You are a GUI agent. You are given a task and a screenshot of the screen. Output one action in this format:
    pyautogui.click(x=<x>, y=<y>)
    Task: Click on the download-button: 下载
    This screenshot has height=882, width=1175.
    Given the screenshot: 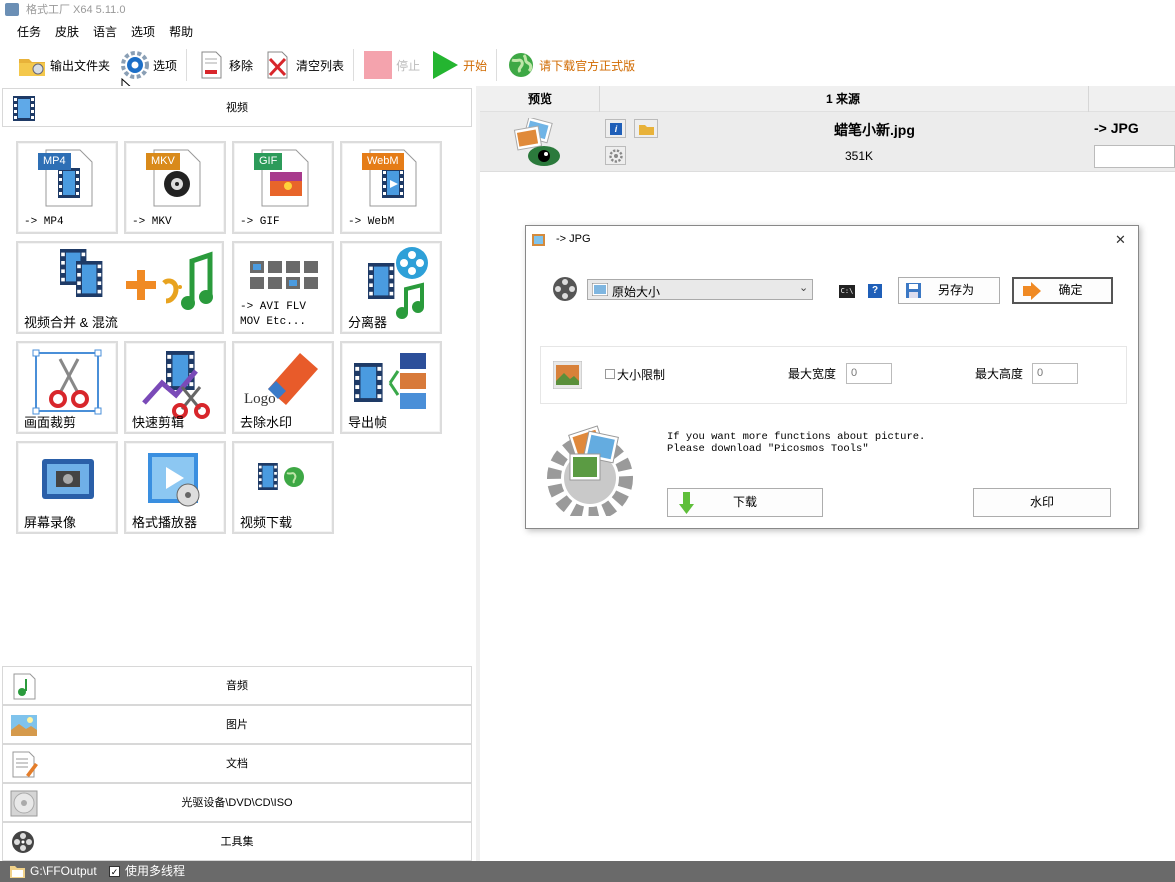 What is the action you would take?
    pyautogui.click(x=745, y=502)
    